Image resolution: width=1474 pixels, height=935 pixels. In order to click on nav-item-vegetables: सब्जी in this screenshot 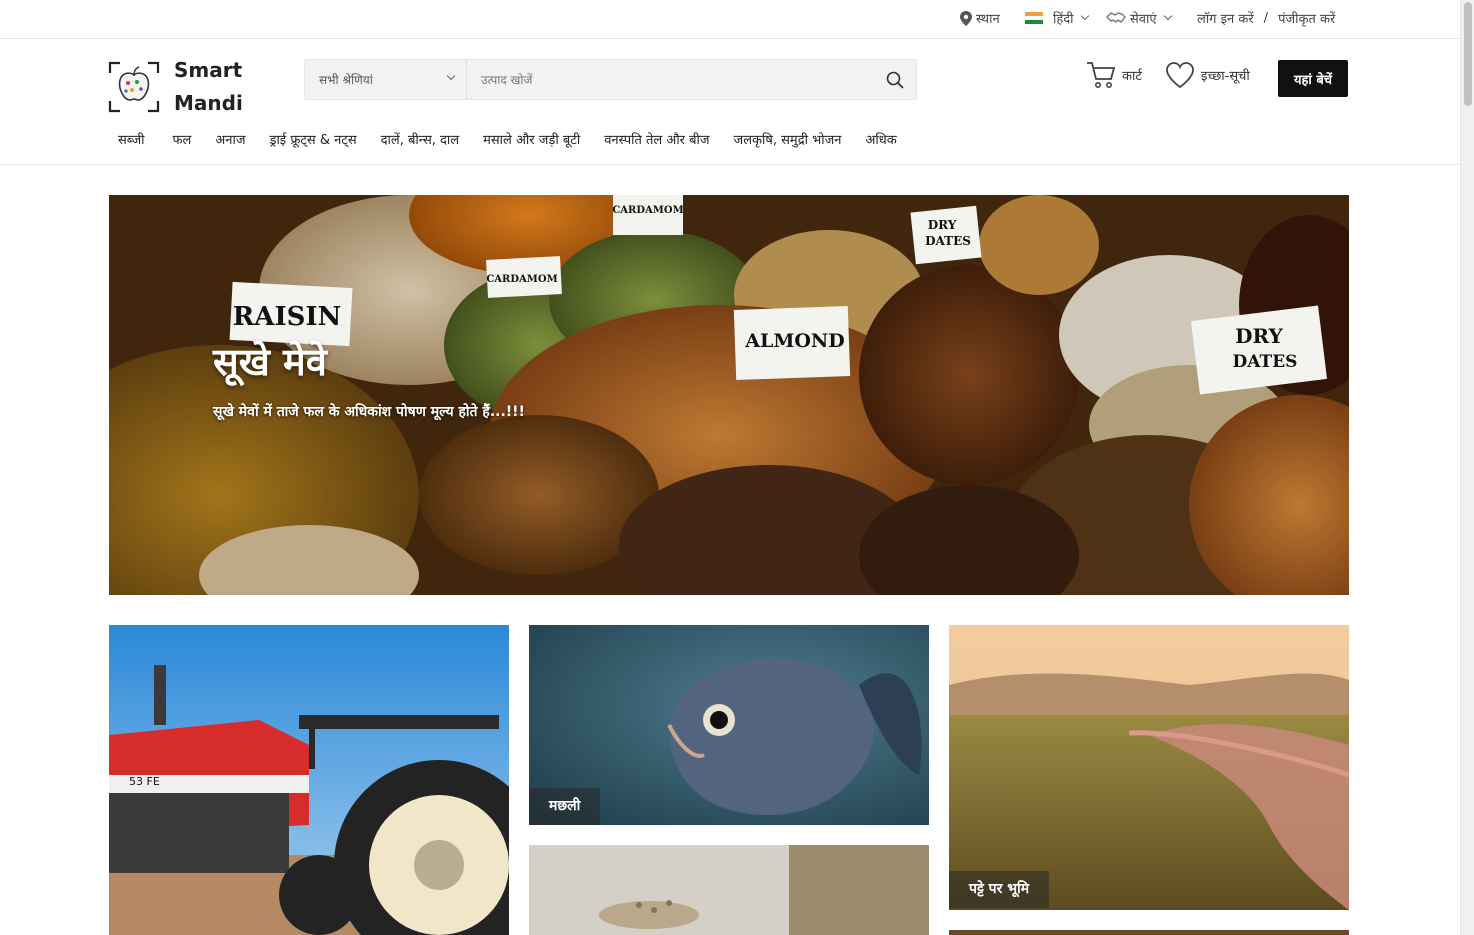, I will do `click(131, 141)`.